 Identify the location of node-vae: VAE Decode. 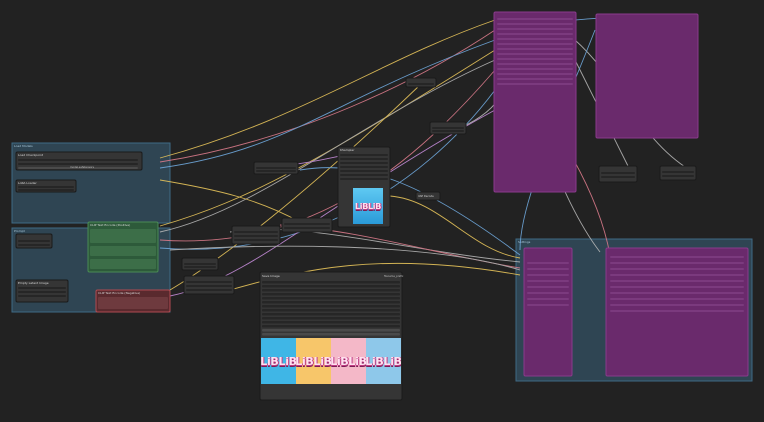
(428, 196).